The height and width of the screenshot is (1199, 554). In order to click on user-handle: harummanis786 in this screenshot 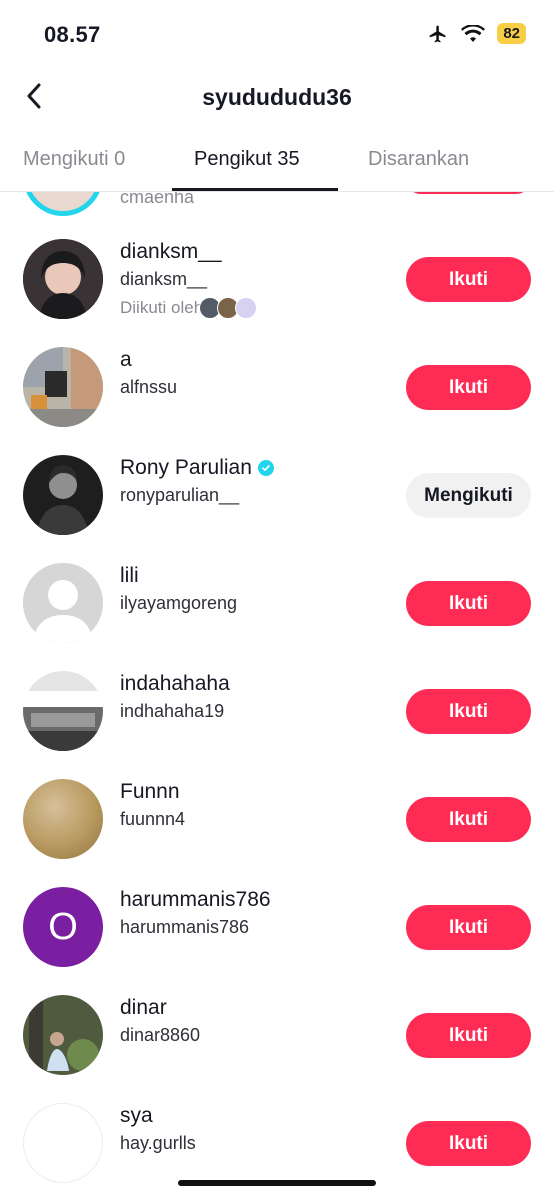, I will do `click(185, 927)`.